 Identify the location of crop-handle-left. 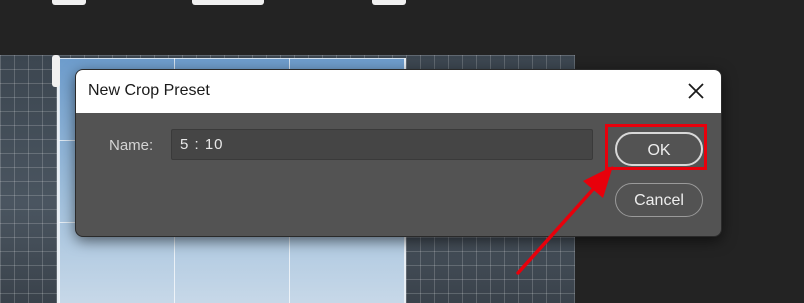
(56, 71).